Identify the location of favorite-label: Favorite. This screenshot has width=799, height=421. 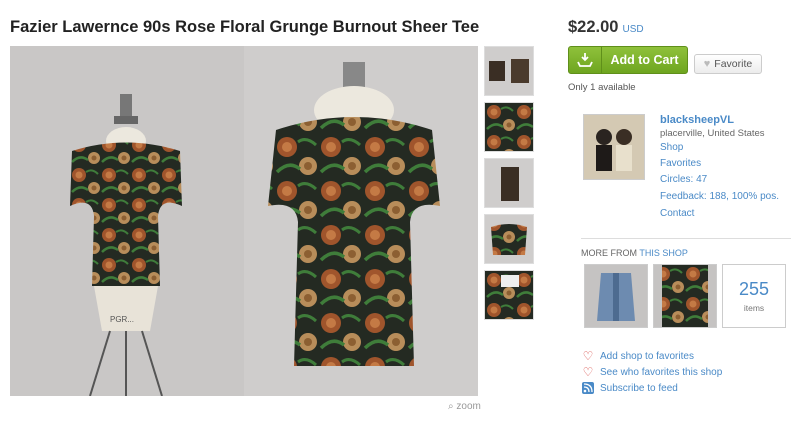
(733, 64).